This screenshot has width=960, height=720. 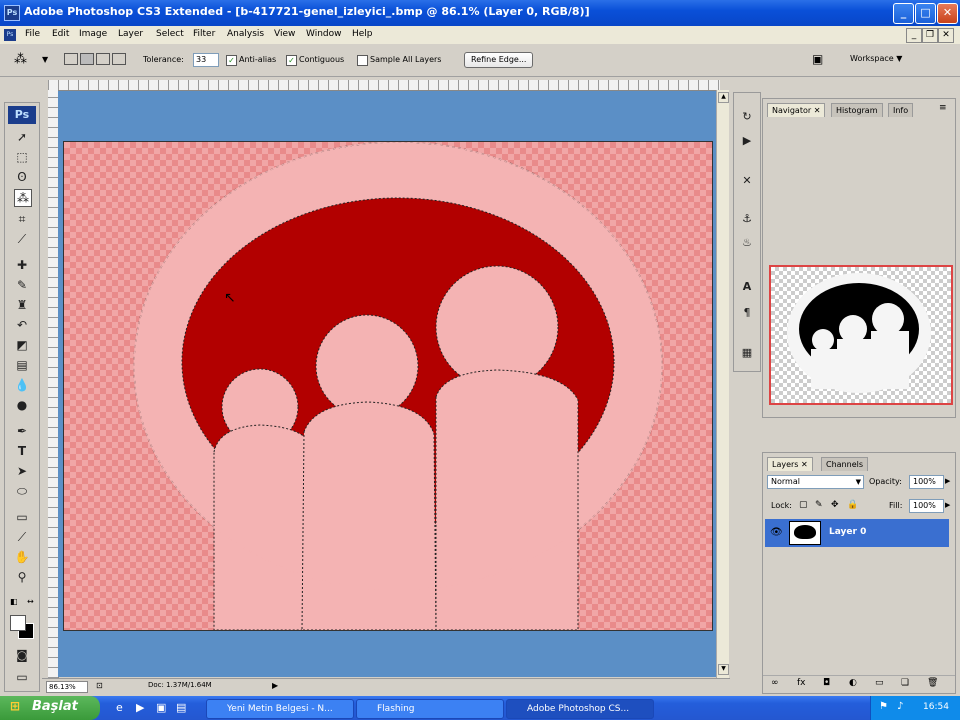 I want to click on menu-window: Window, so click(x=324, y=34).